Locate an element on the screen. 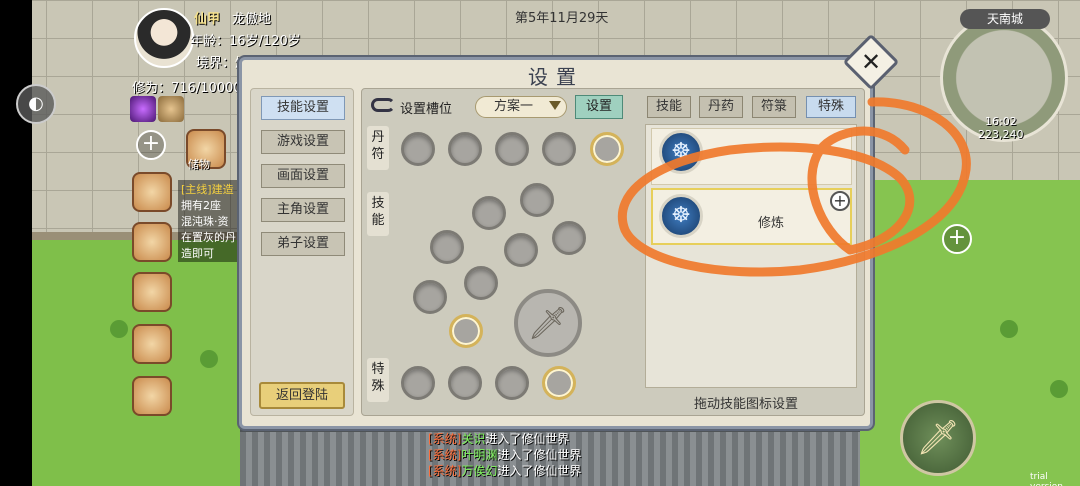  tab-special: 特殊 is located at coordinates (831, 107).